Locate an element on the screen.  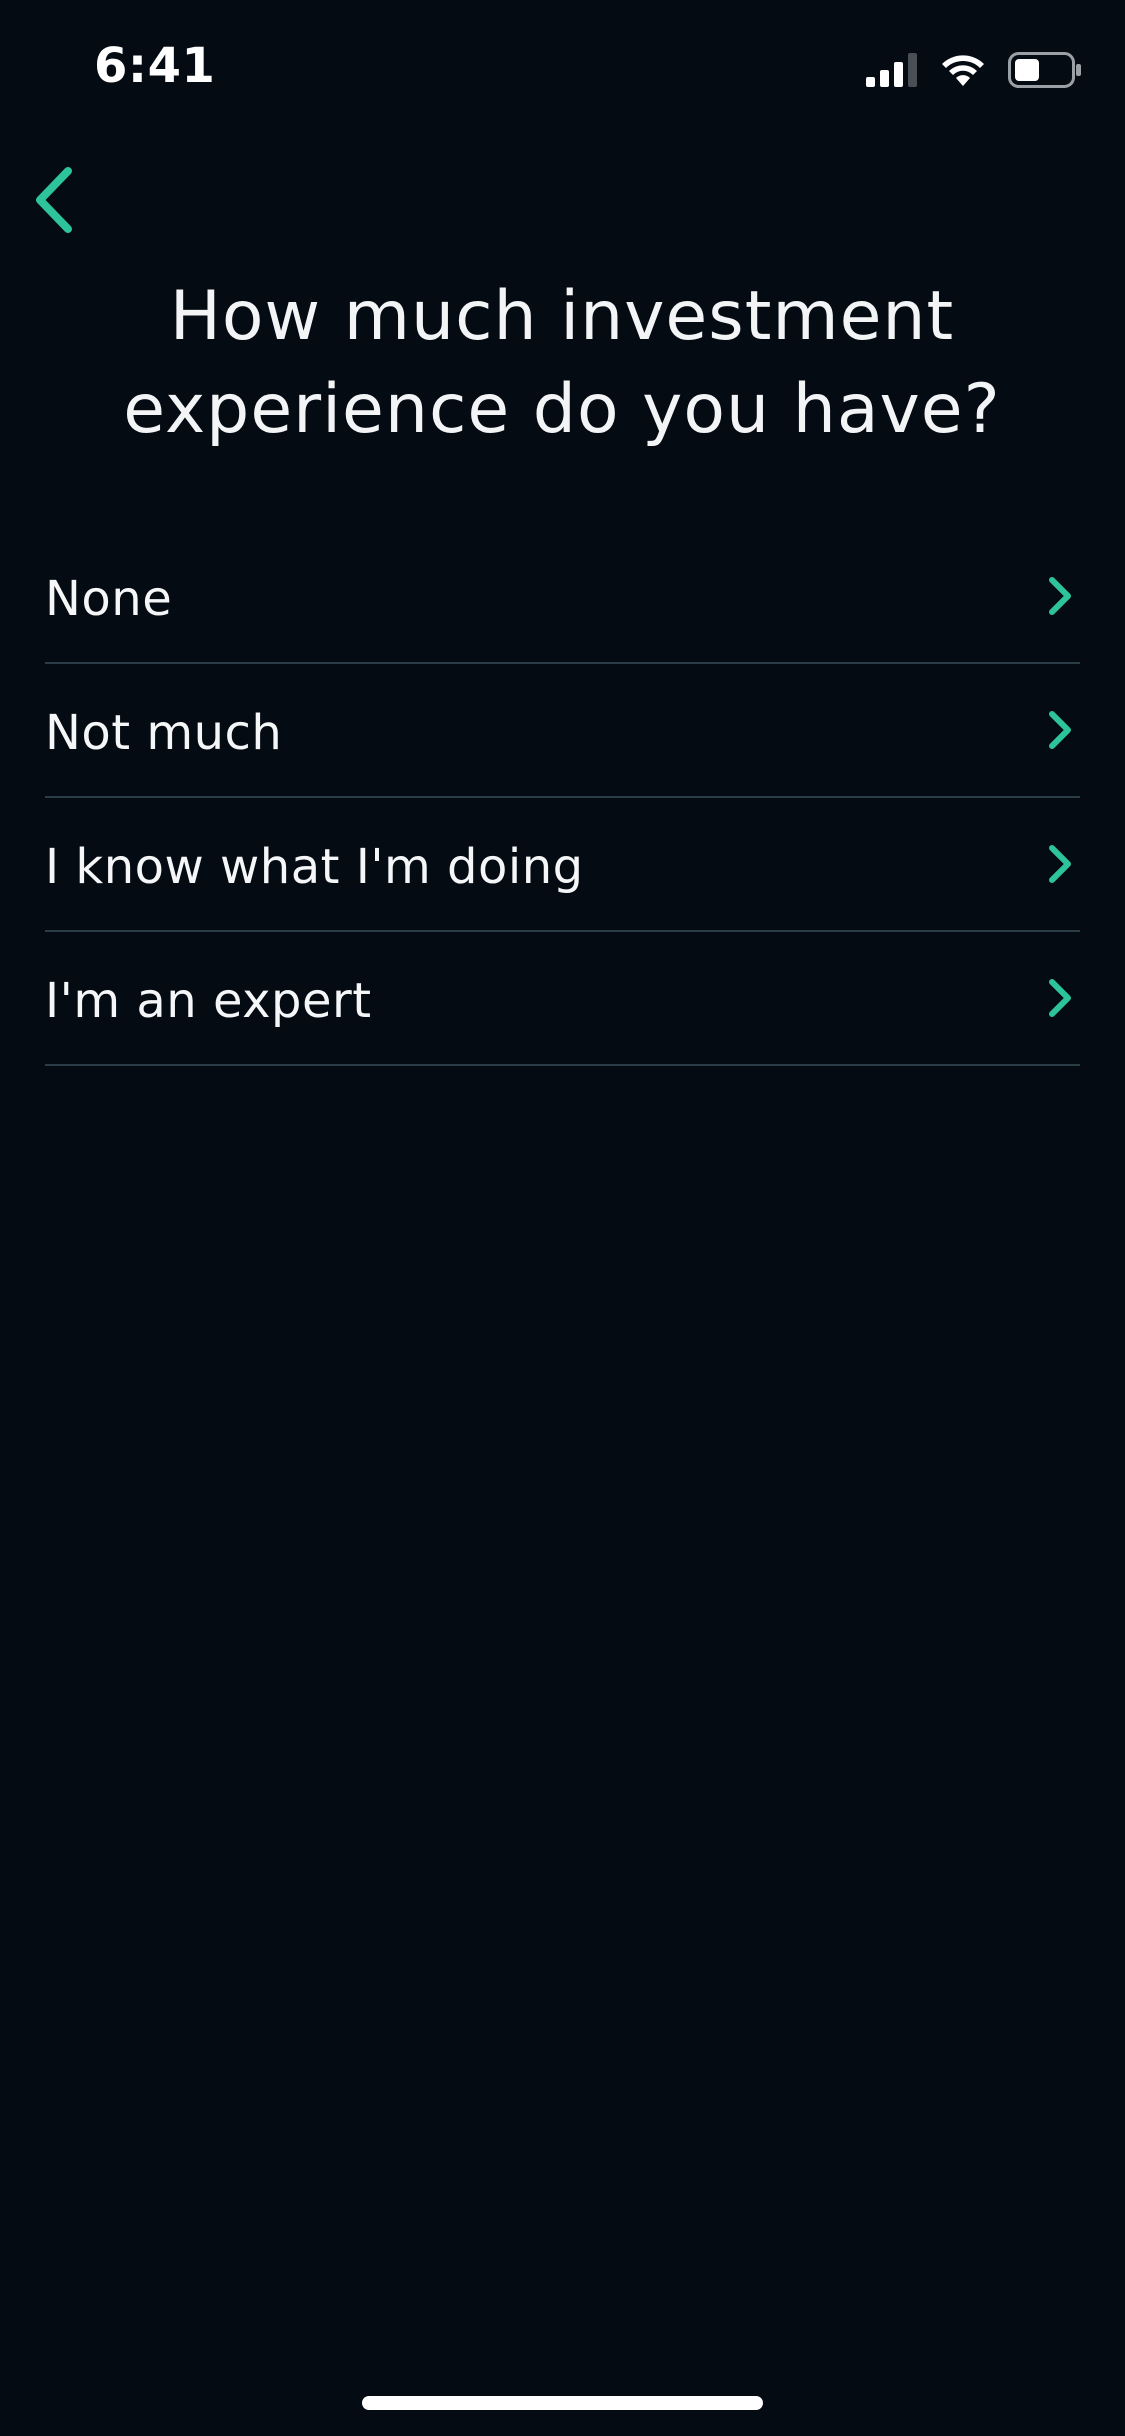
option-know-what-doing: I know what I'm doing is located at coordinates (562, 865).